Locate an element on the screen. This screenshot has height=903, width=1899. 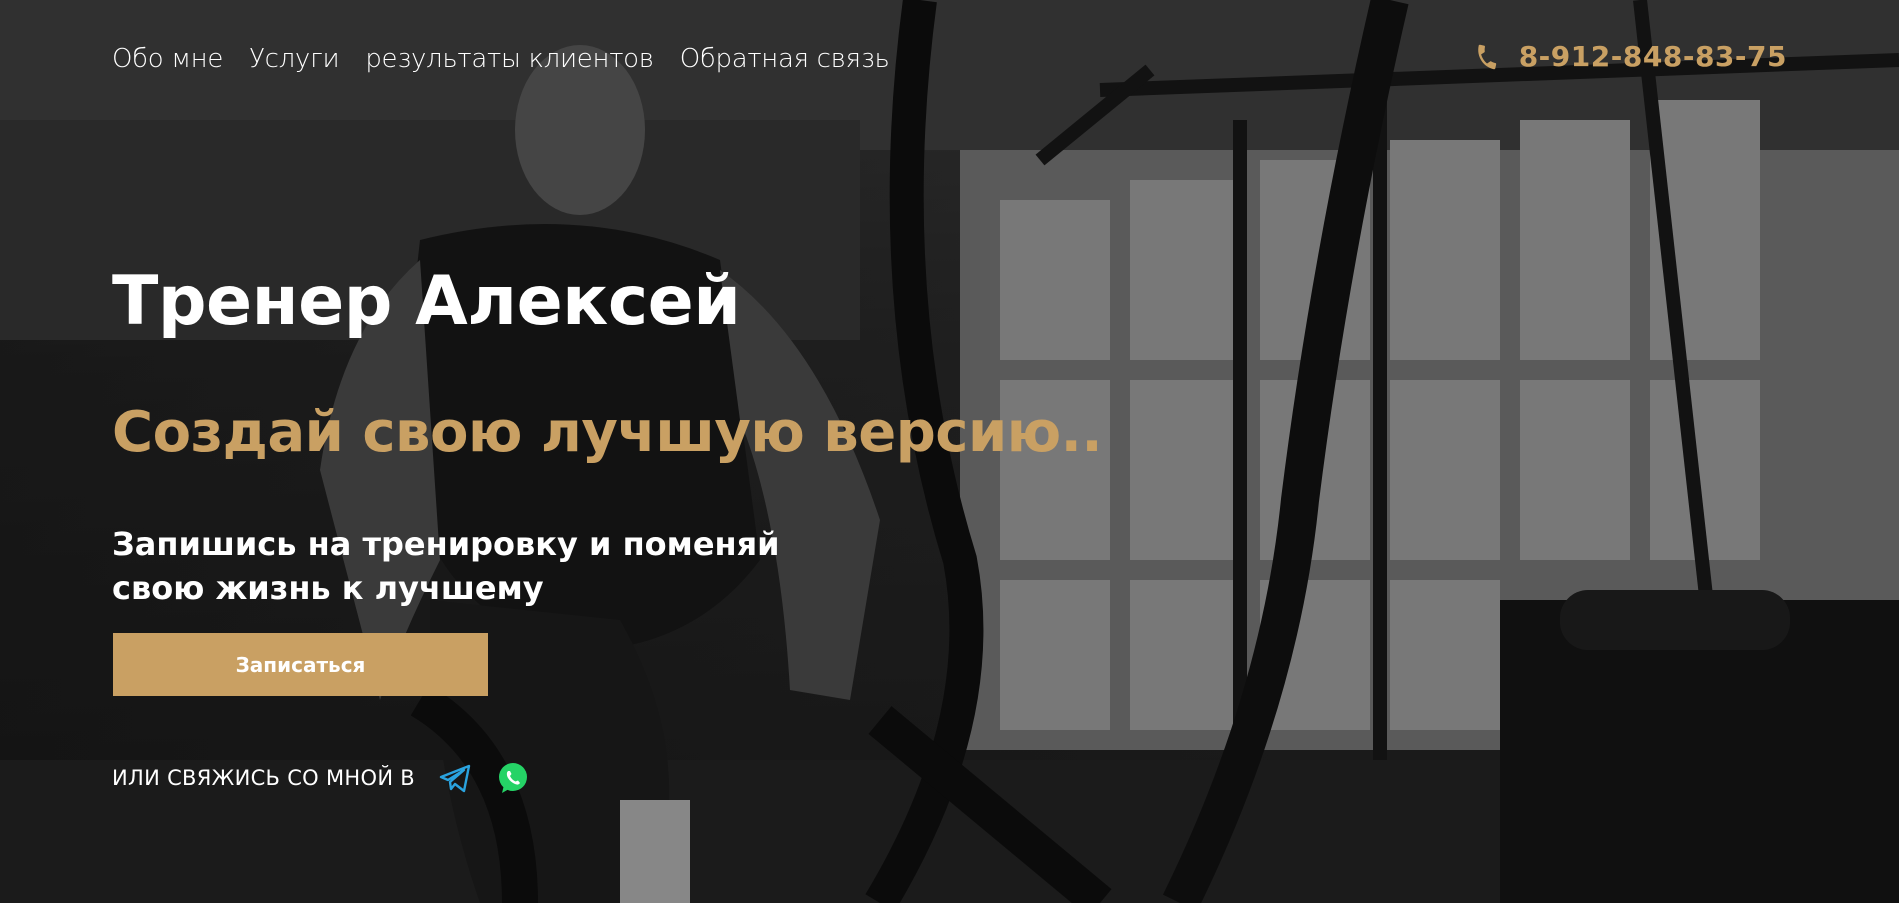
phone-link: 8-912-848-83-75 is located at coordinates (1630, 56).